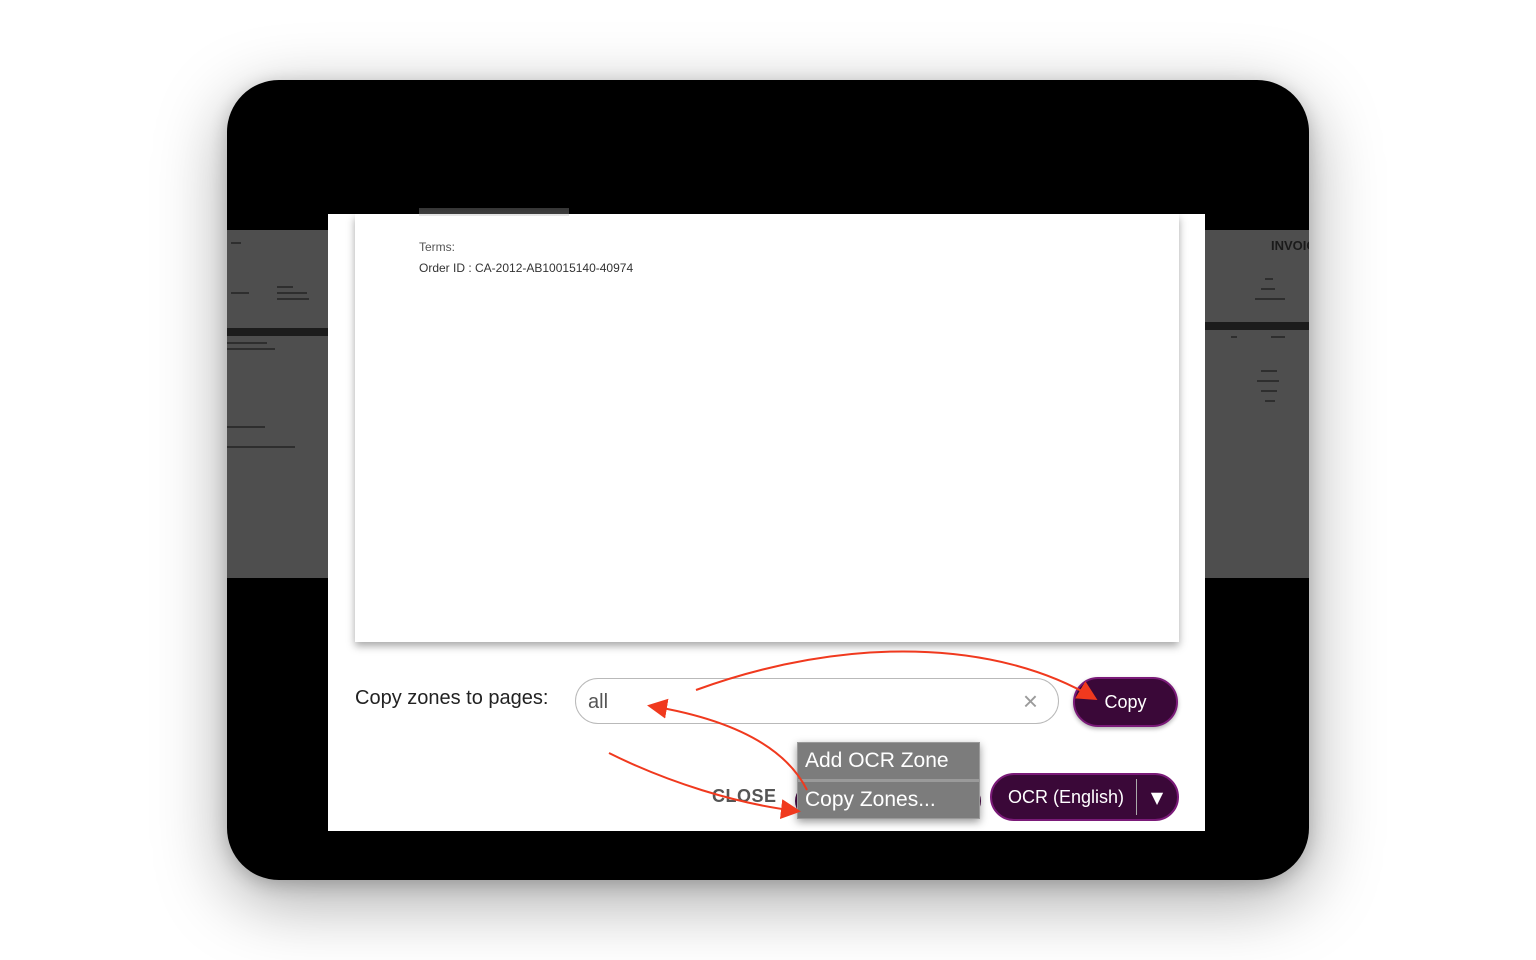 The image size is (1536, 960). I want to click on cut-off-text, so click(494, 212).